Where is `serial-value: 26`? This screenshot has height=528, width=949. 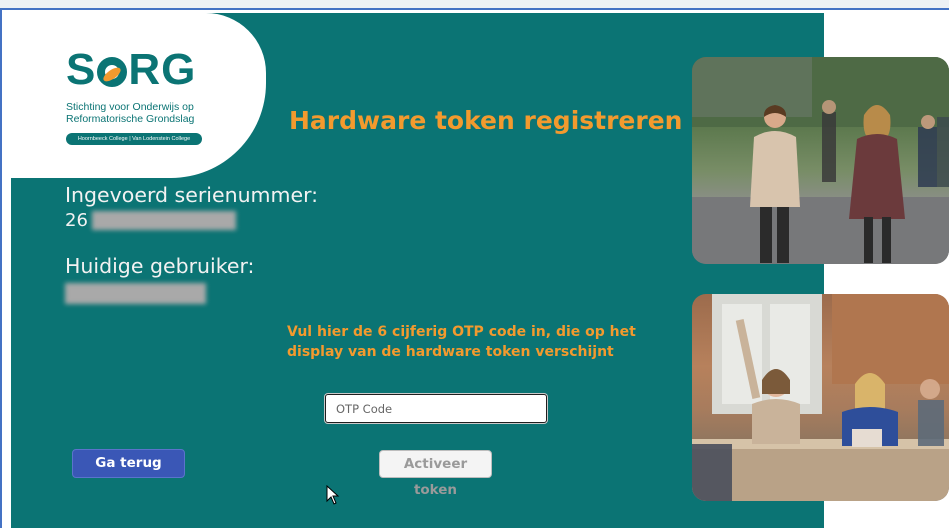 serial-value: 26 is located at coordinates (76, 220).